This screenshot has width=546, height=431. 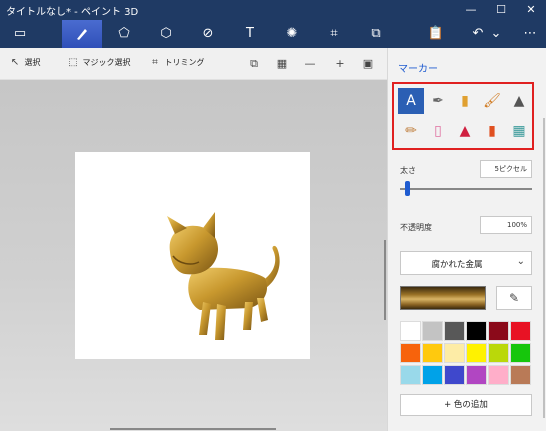 What do you see at coordinates (519, 131) in the screenshot?
I see `fill-bucket-icon: ▦` at bounding box center [519, 131].